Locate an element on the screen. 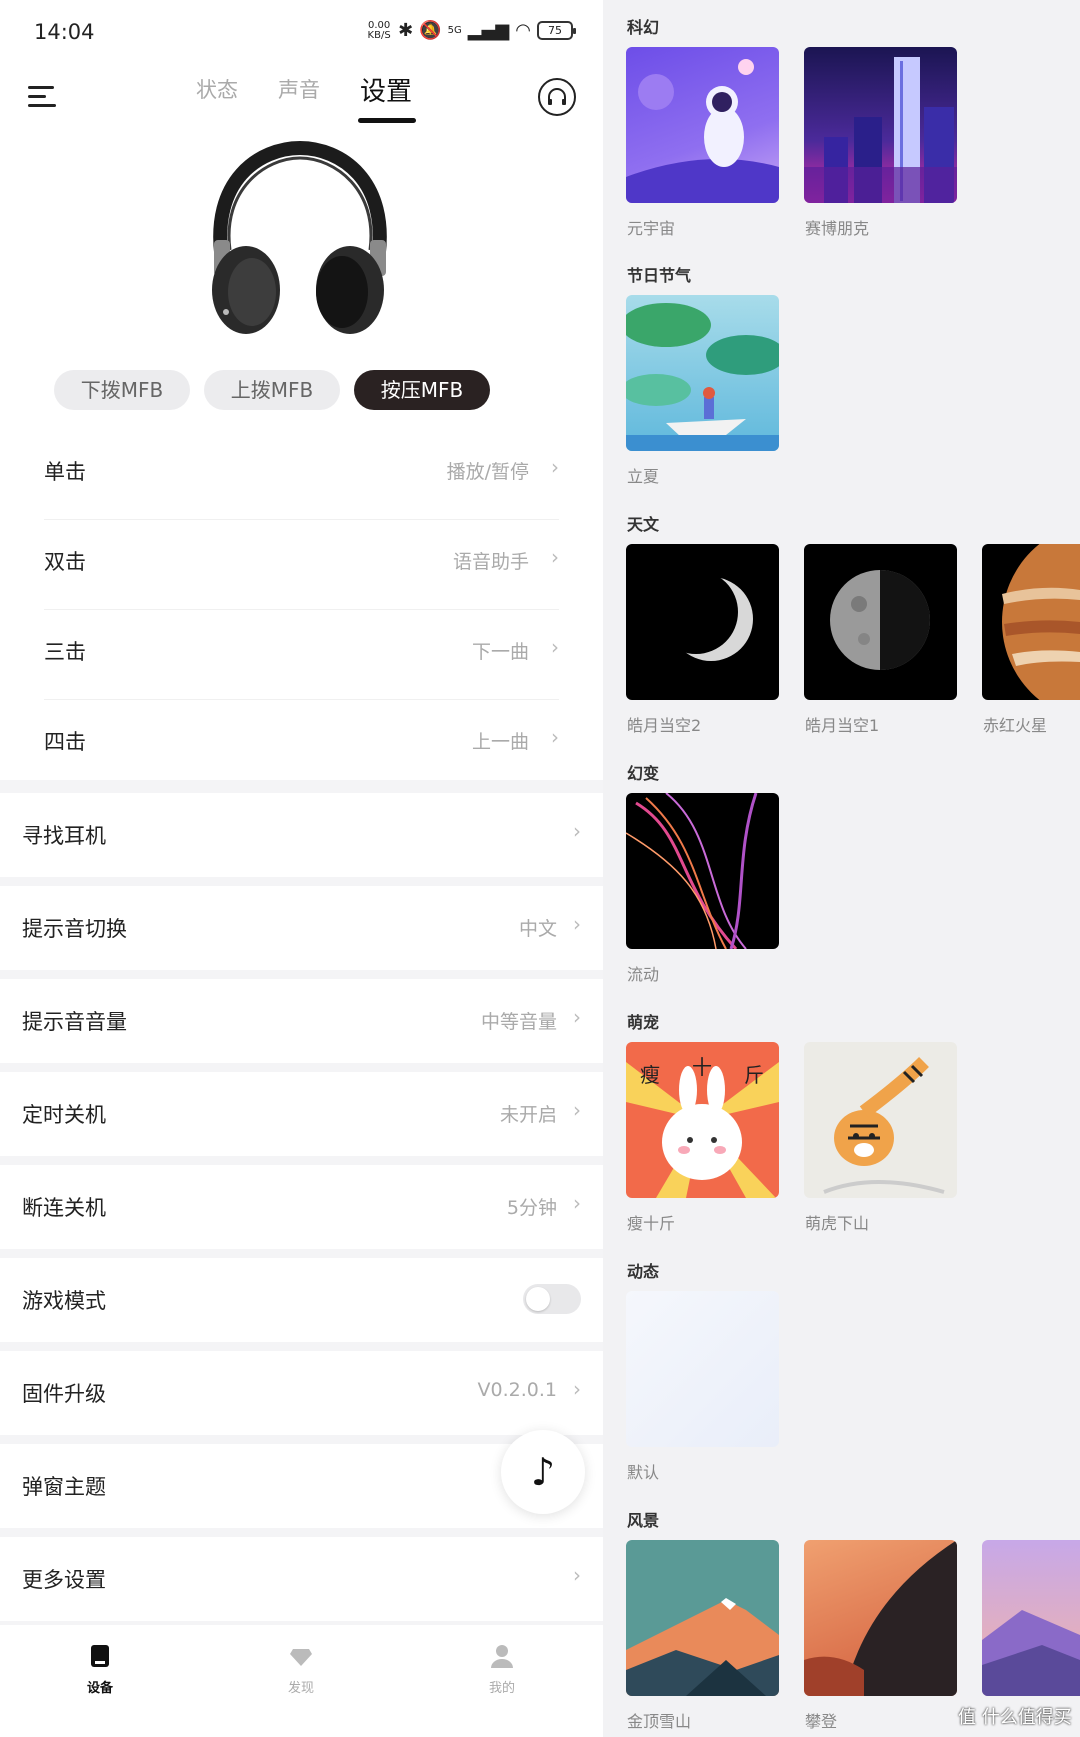 The height and width of the screenshot is (1737, 1080). tab-status: 状态 is located at coordinates (217, 89).